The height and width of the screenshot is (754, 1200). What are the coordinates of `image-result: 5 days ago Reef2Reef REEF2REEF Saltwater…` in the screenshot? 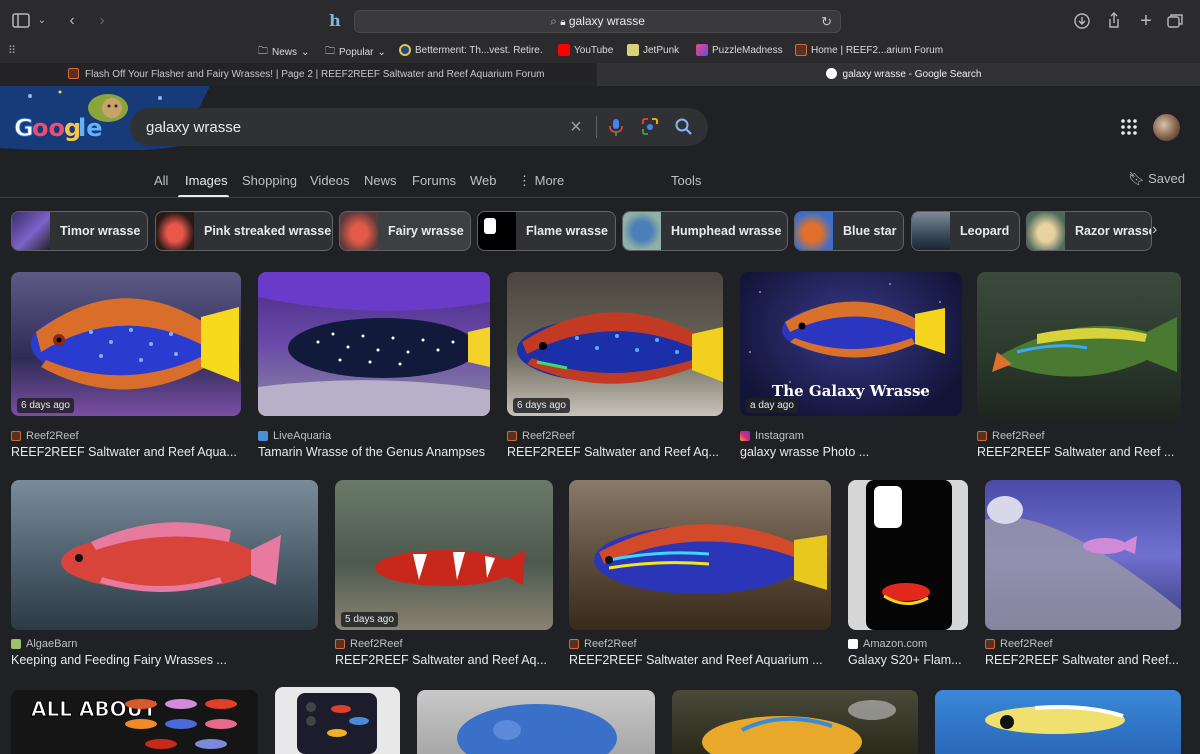 It's located at (444, 575).